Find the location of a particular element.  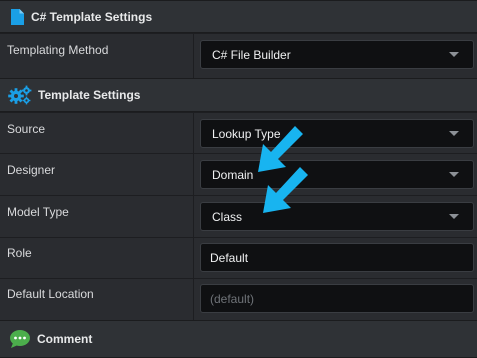

source-select: Lookup Type is located at coordinates (337, 133).